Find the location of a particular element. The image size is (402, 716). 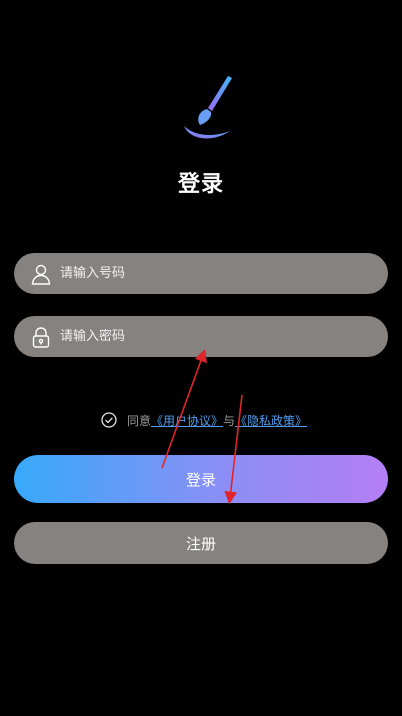

user-icon is located at coordinates (41, 274).